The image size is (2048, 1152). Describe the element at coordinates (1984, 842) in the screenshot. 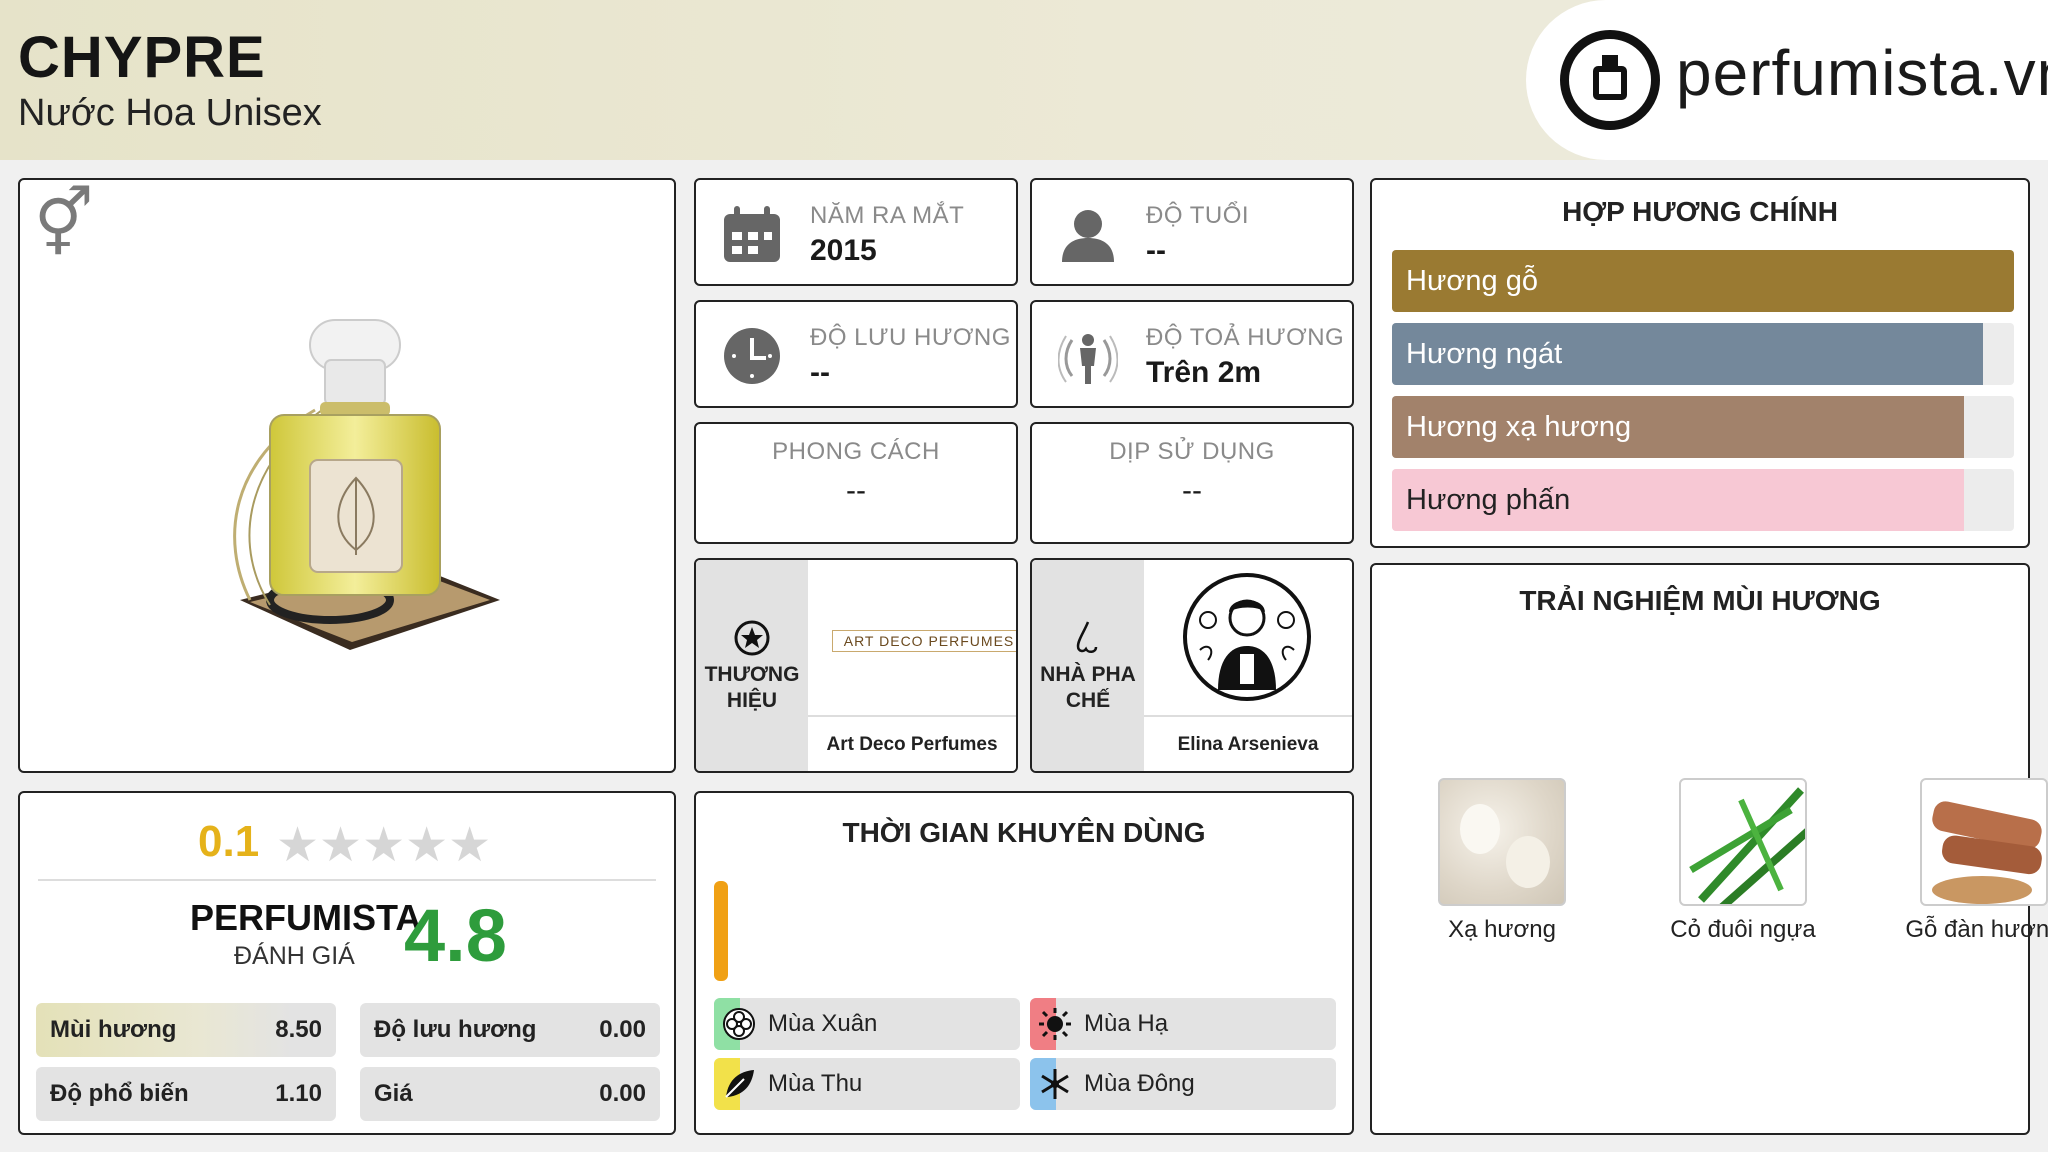

I see `sandalwood-image` at that location.